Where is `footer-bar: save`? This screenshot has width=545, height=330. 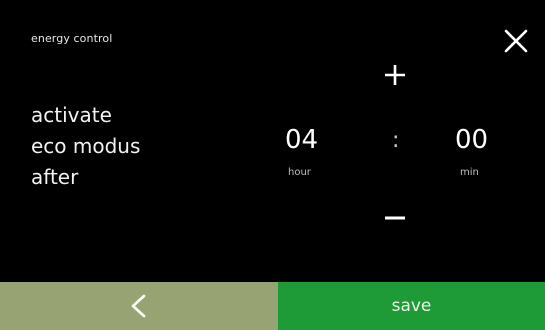 footer-bar: save is located at coordinates (272, 306).